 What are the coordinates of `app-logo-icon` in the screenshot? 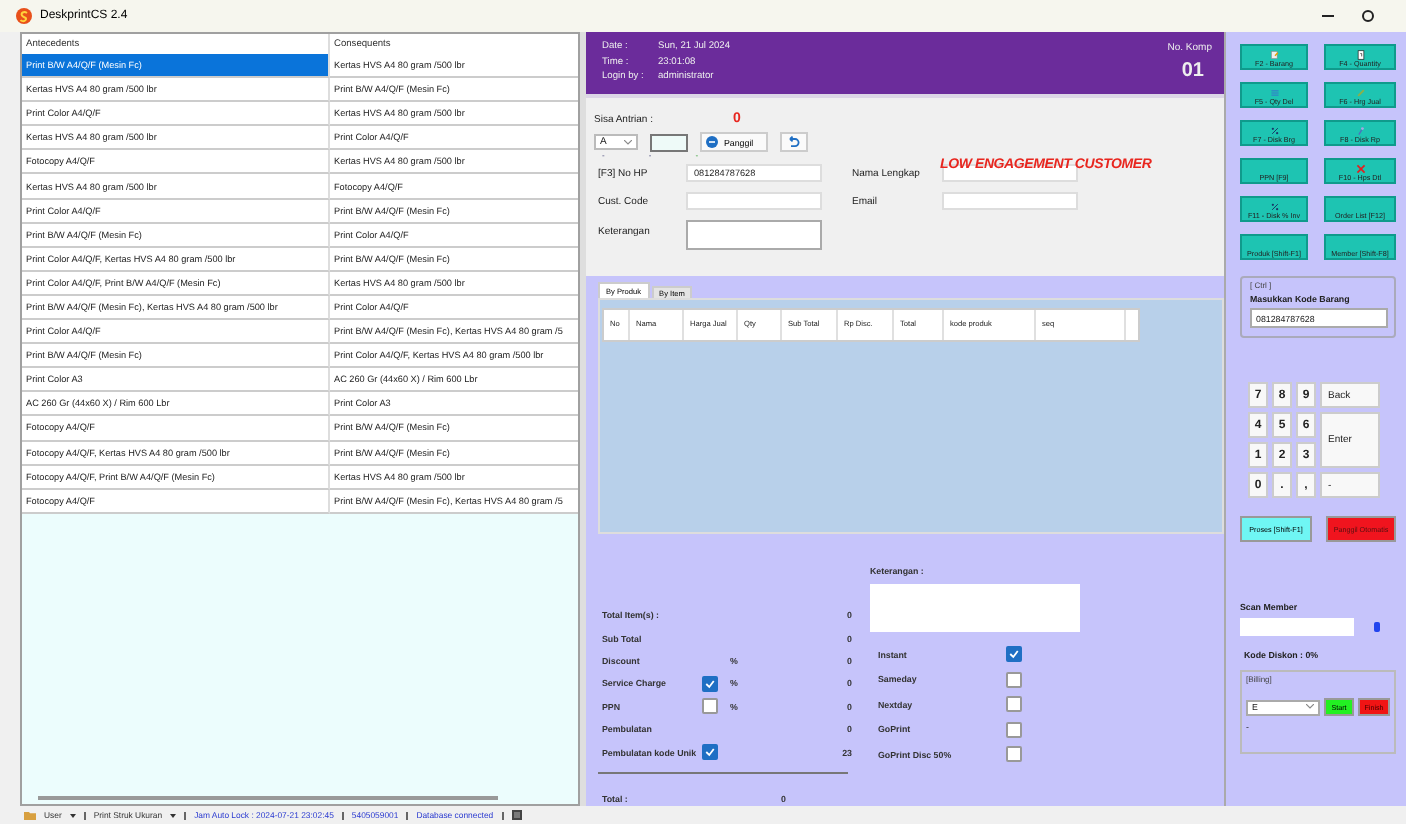 It's located at (24, 16).